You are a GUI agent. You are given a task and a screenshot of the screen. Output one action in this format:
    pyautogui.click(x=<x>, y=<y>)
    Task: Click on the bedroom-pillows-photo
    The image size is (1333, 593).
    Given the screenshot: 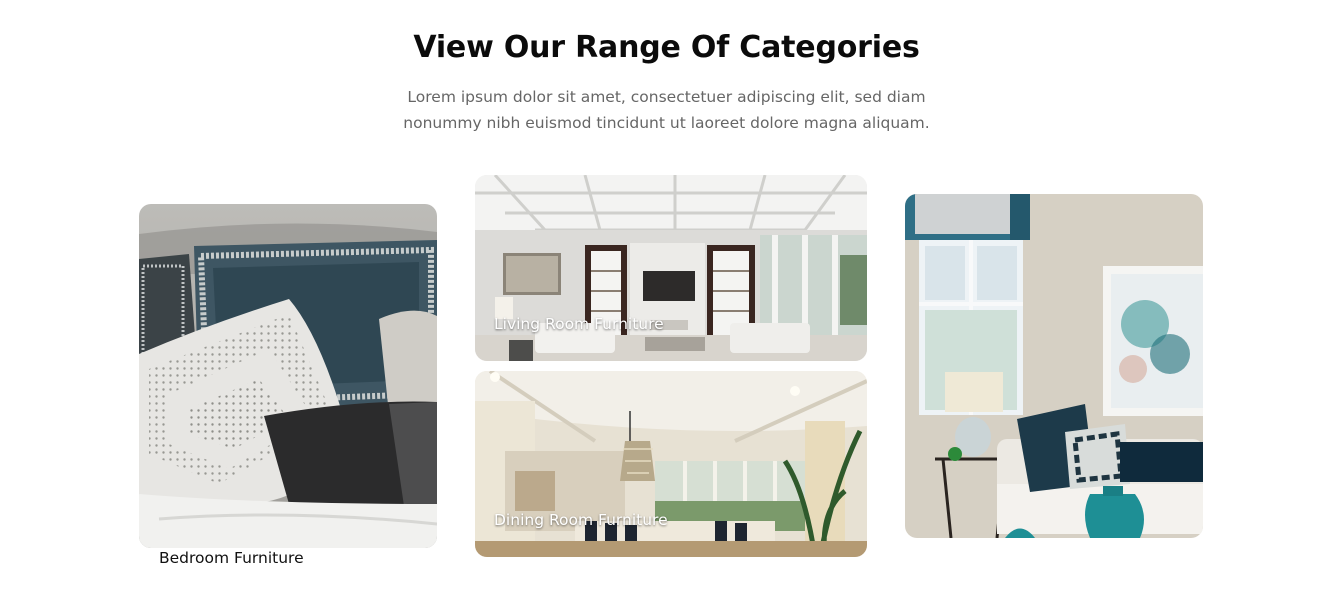 What is the action you would take?
    pyautogui.click(x=288, y=376)
    